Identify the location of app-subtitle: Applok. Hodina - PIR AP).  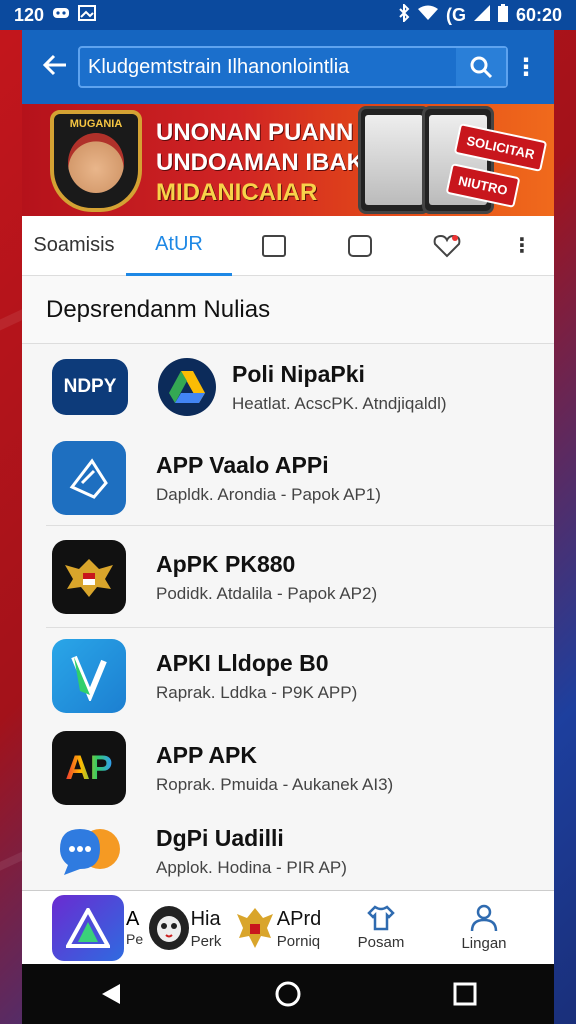
(251, 867).